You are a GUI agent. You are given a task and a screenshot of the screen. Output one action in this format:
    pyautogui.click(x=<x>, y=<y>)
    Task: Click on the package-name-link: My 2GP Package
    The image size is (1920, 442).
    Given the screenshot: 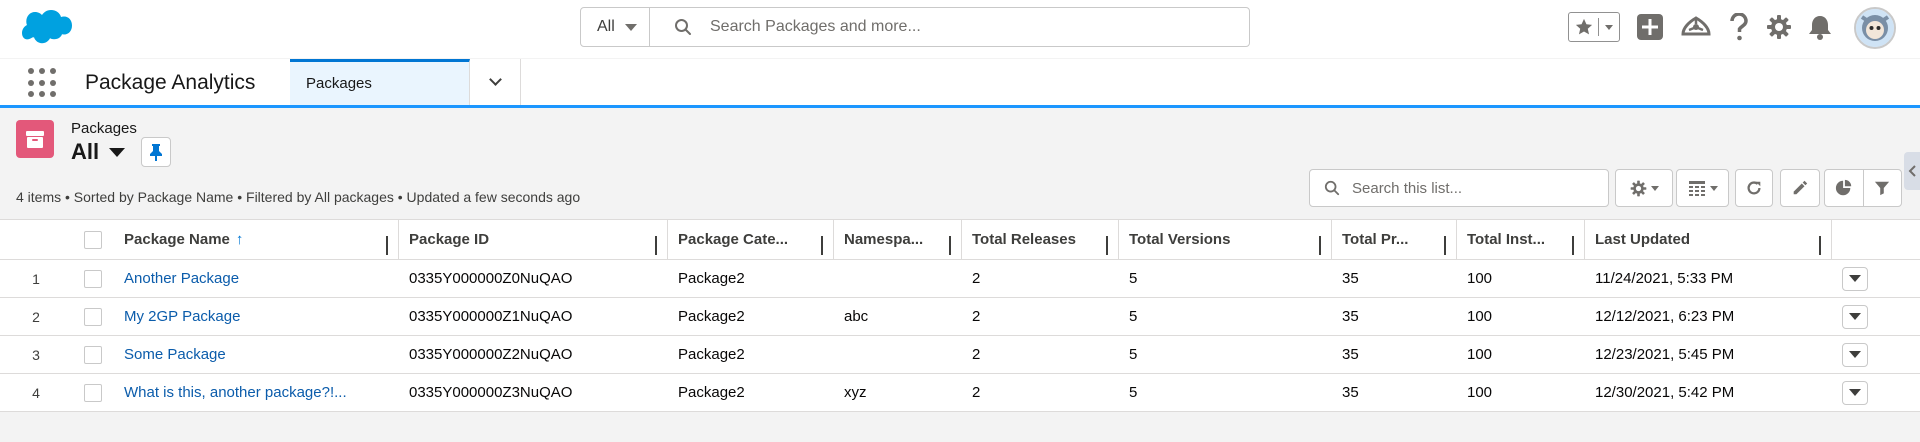 What is the action you would take?
    pyautogui.click(x=256, y=316)
    